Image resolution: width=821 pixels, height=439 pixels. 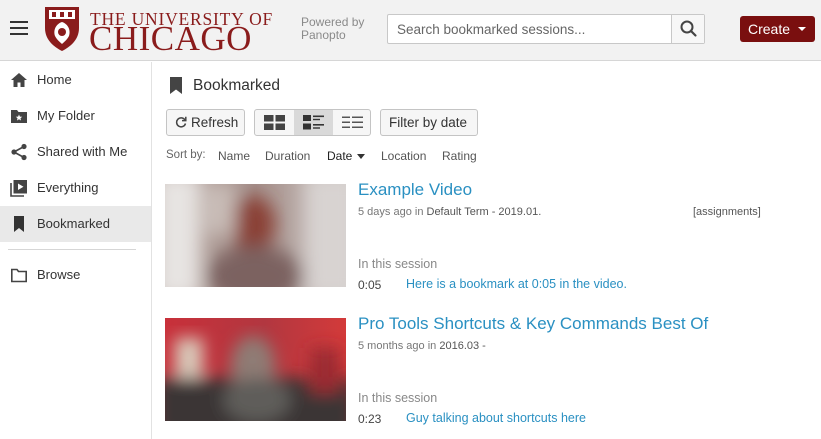 I want to click on search-button, so click(x=687, y=29).